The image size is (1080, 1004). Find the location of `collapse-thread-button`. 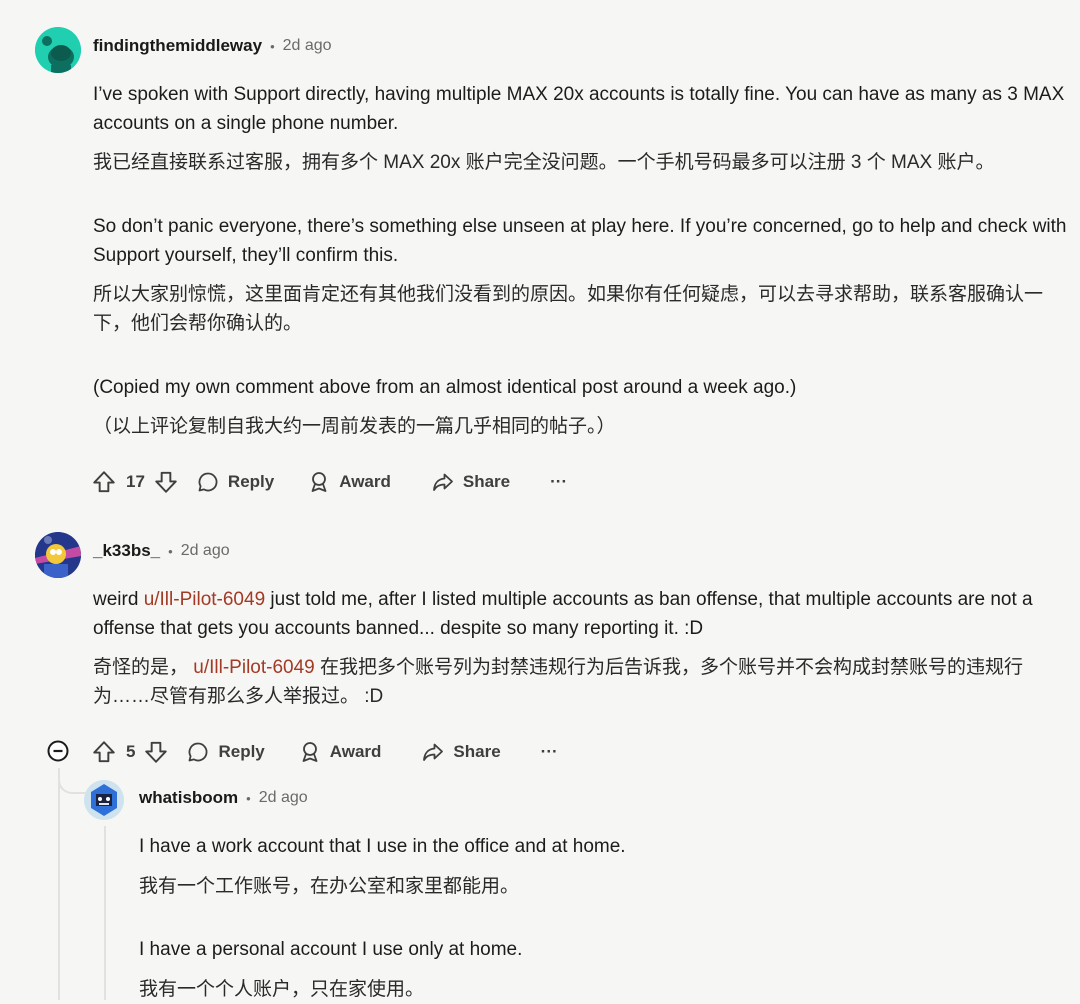

collapse-thread-button is located at coordinates (58, 751).